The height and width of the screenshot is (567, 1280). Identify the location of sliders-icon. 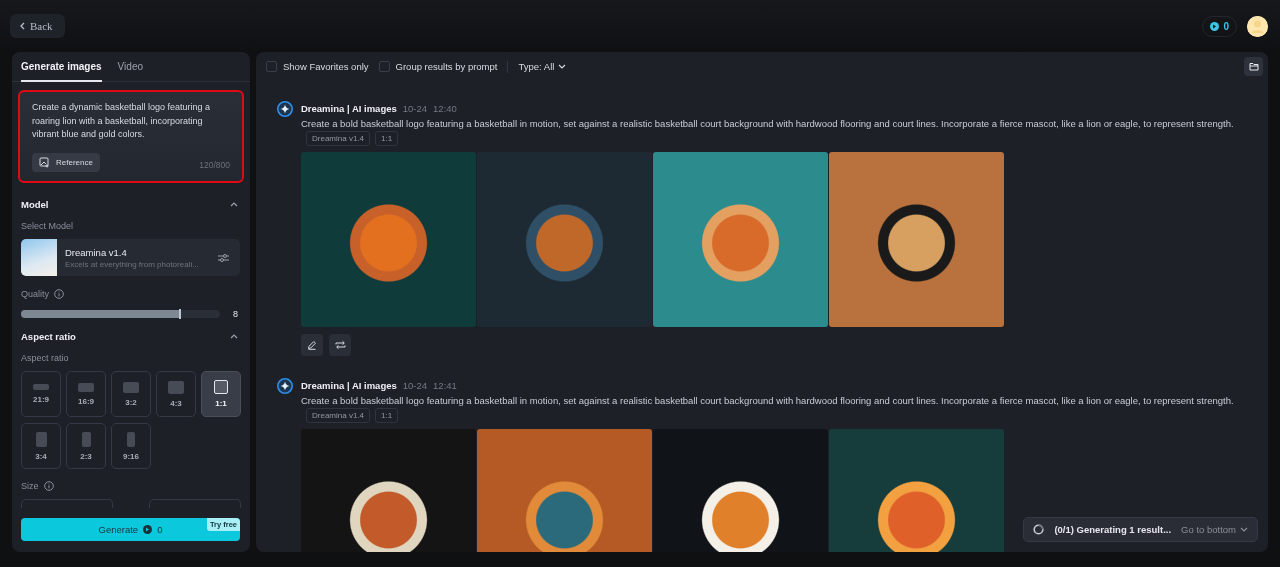
(223, 257).